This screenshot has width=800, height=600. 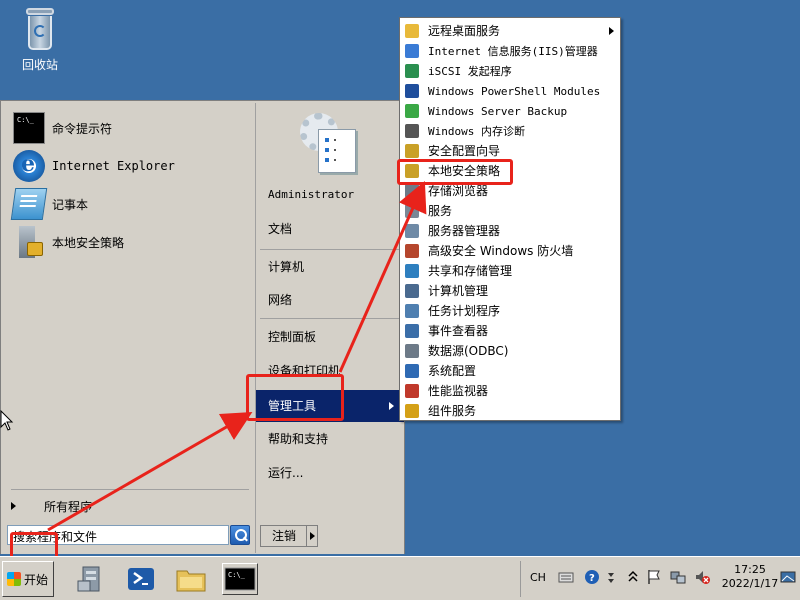 I want to click on volume-muted-icon, so click(x=702, y=577).